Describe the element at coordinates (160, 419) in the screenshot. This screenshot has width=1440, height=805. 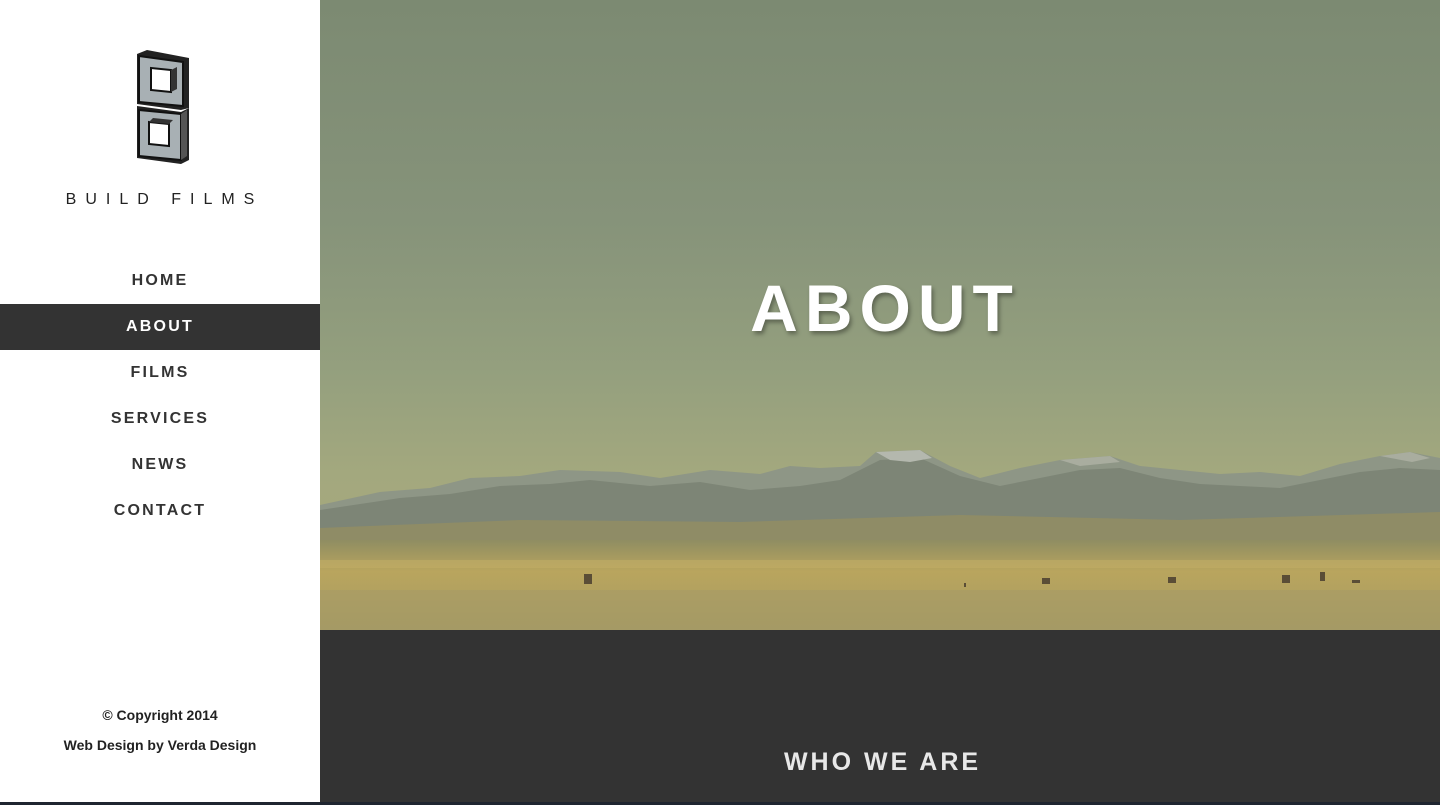
I see `nav-item-services: SERVICES` at that location.